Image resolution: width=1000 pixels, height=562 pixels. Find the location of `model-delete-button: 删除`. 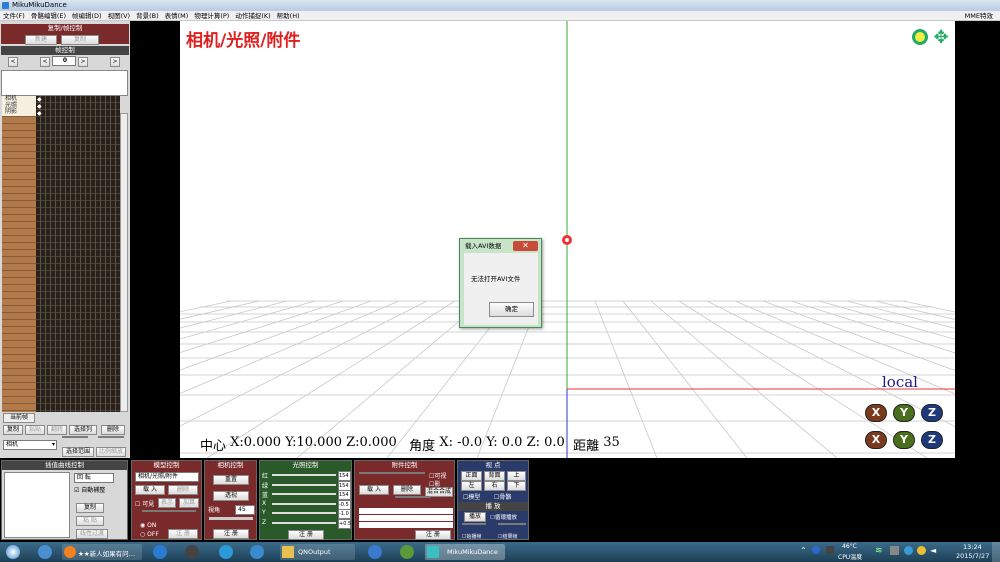

model-delete-button: 删除 is located at coordinates (183, 490).